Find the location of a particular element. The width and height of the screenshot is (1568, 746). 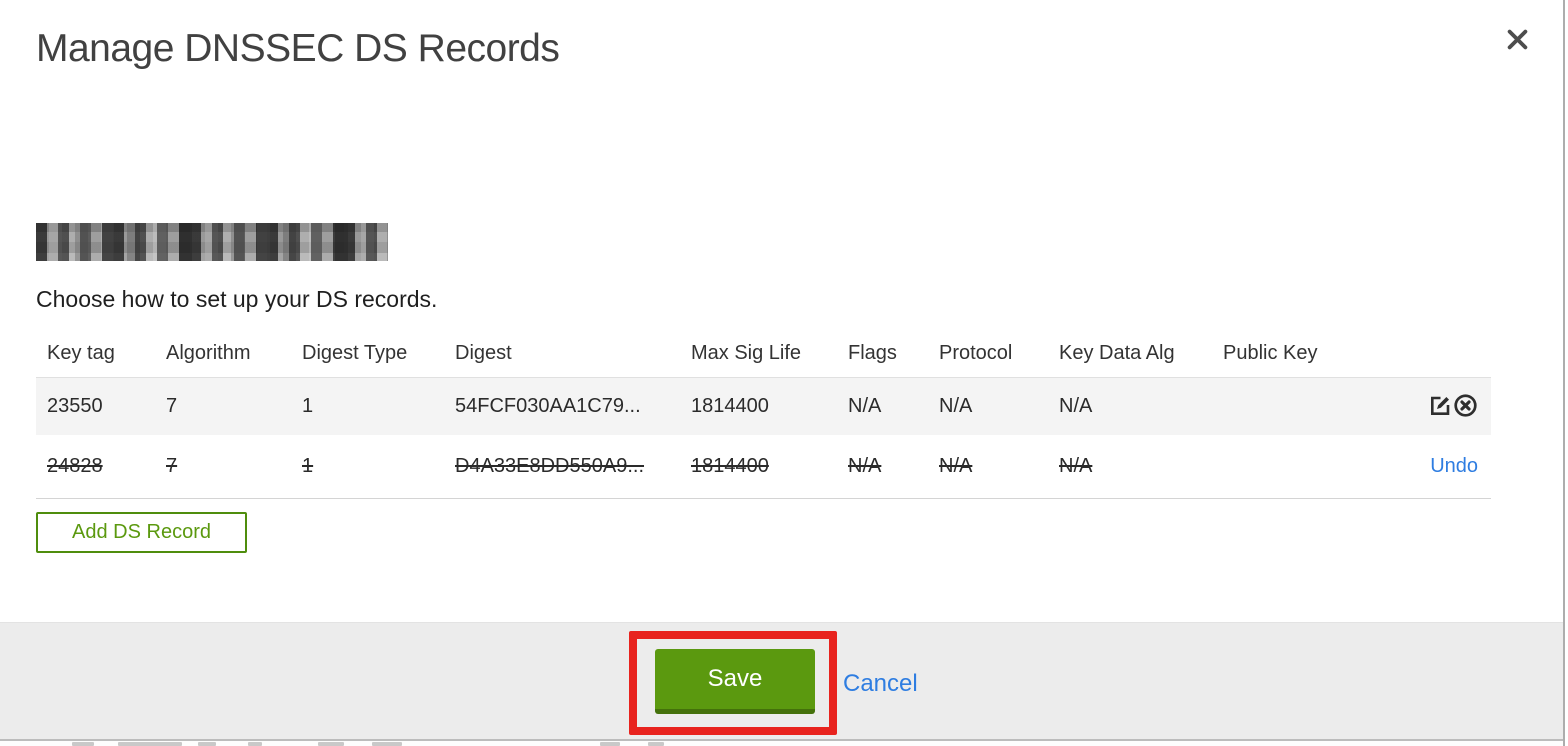

undo-link: Undo is located at coordinates (1454, 466).